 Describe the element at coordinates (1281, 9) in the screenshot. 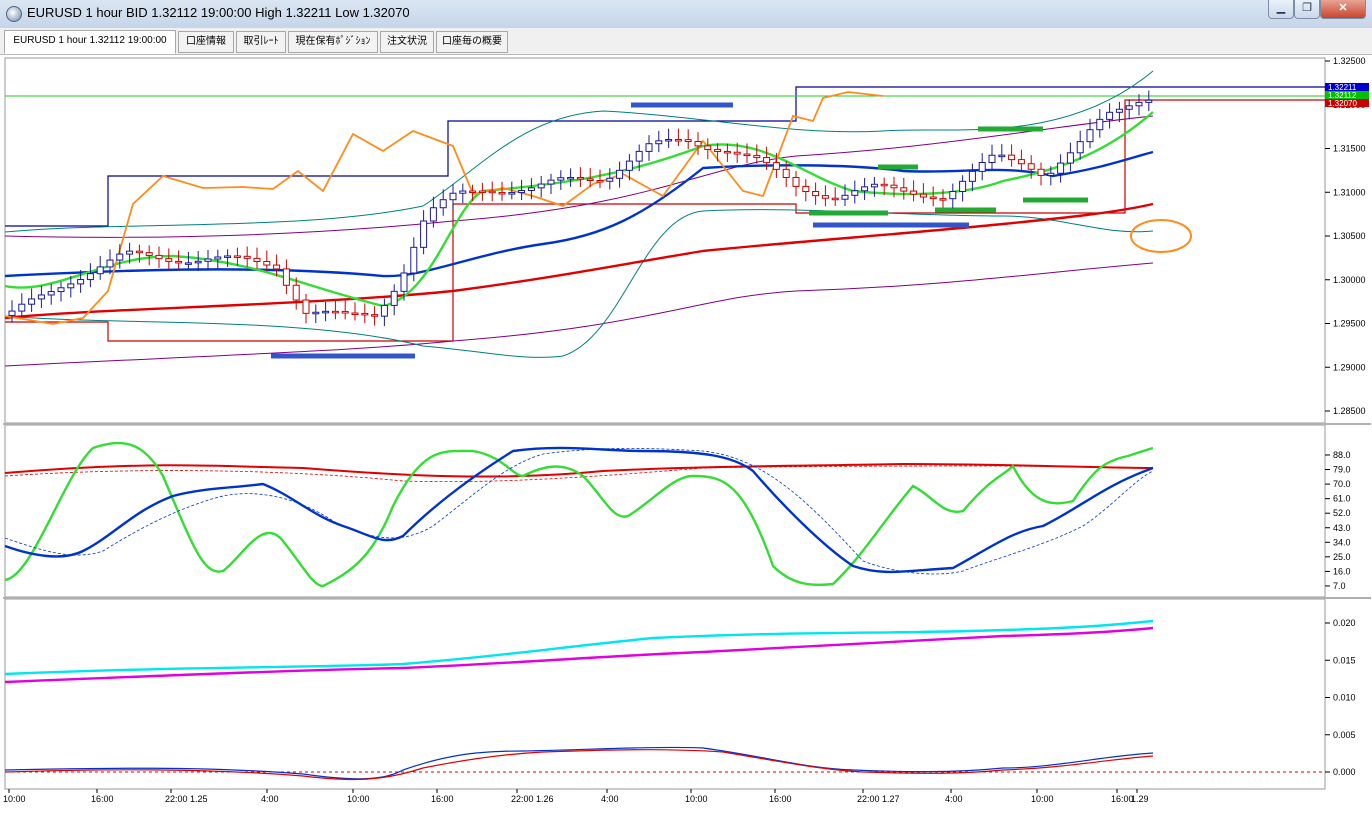

I see `minimize-button: ▁` at that location.